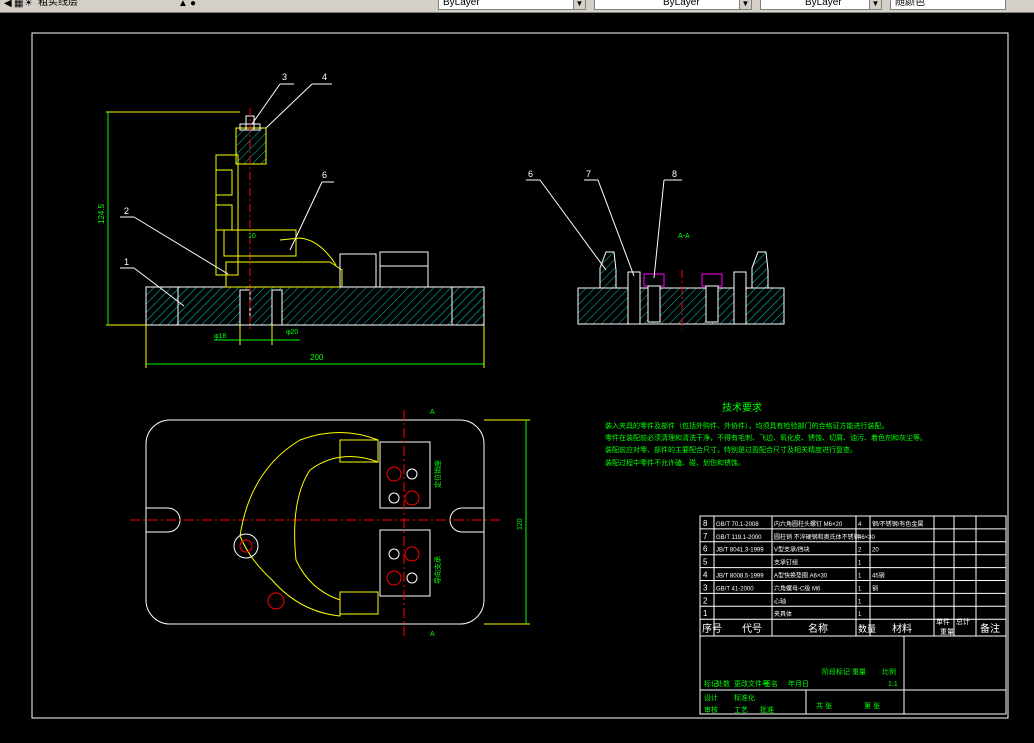 The height and width of the screenshot is (743, 1034). Describe the element at coordinates (437, 570) in the screenshot. I see `side-label-b: 导向支承` at that location.